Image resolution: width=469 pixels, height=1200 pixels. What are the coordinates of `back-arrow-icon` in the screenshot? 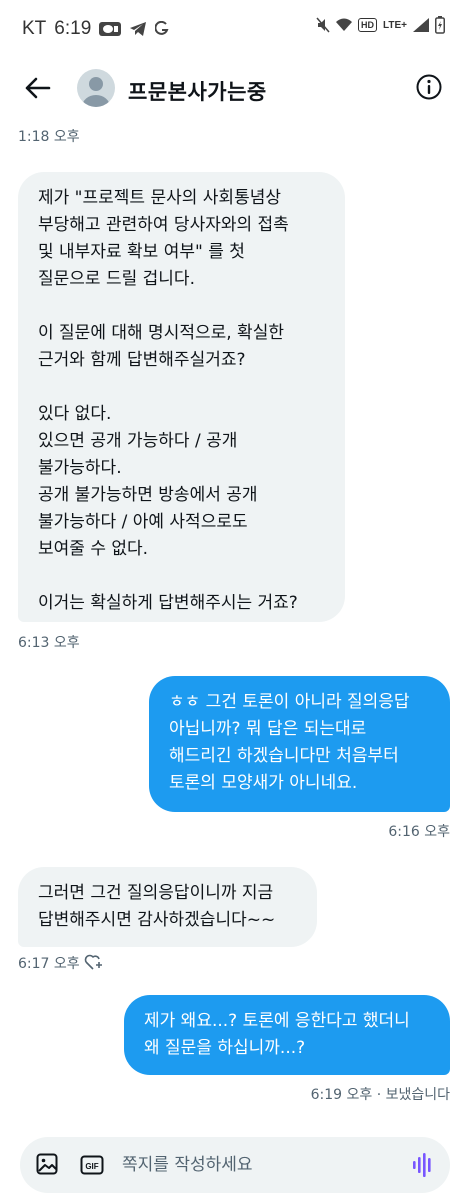 It's located at (38, 88).